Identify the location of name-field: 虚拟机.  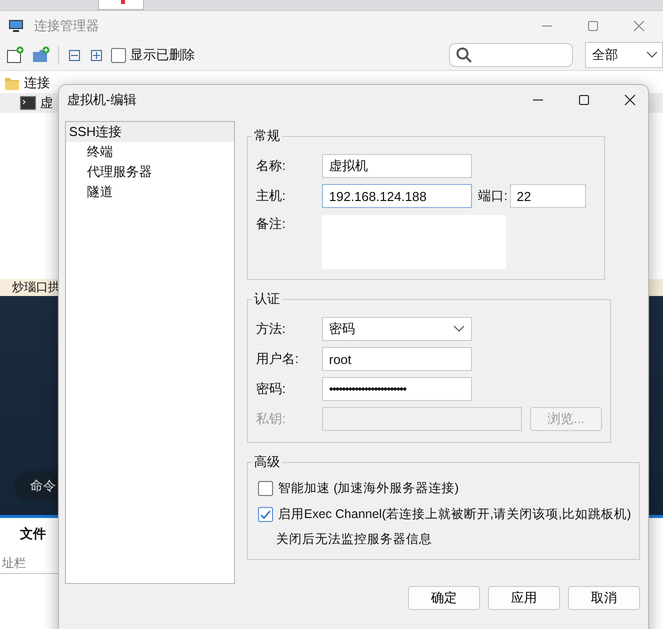
(397, 166).